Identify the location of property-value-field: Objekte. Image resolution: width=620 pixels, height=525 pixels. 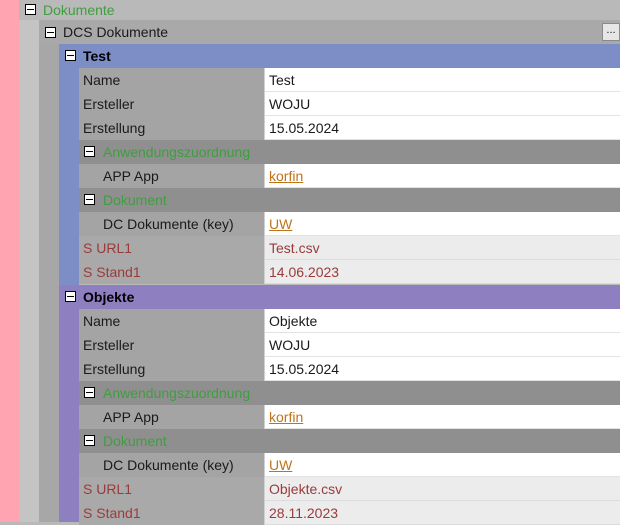
(293, 321).